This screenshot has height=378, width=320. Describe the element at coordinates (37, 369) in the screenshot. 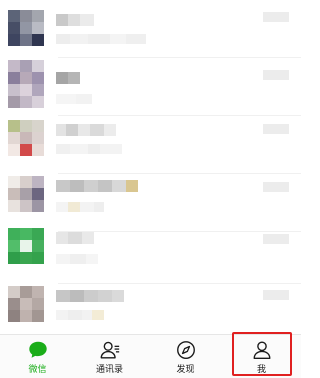

I see `tab-chats-label: 微信` at that location.